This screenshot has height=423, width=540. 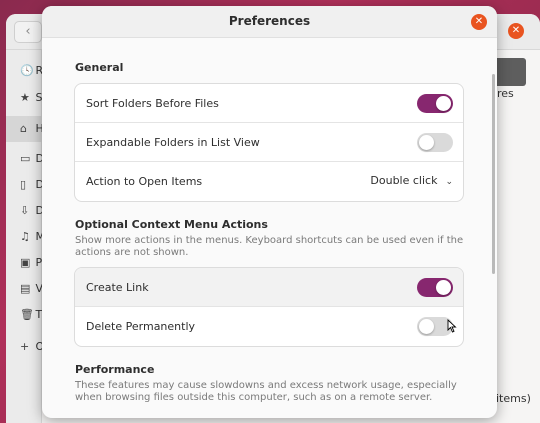 I want to click on home-icon: ⌂, so click(x=23, y=128).